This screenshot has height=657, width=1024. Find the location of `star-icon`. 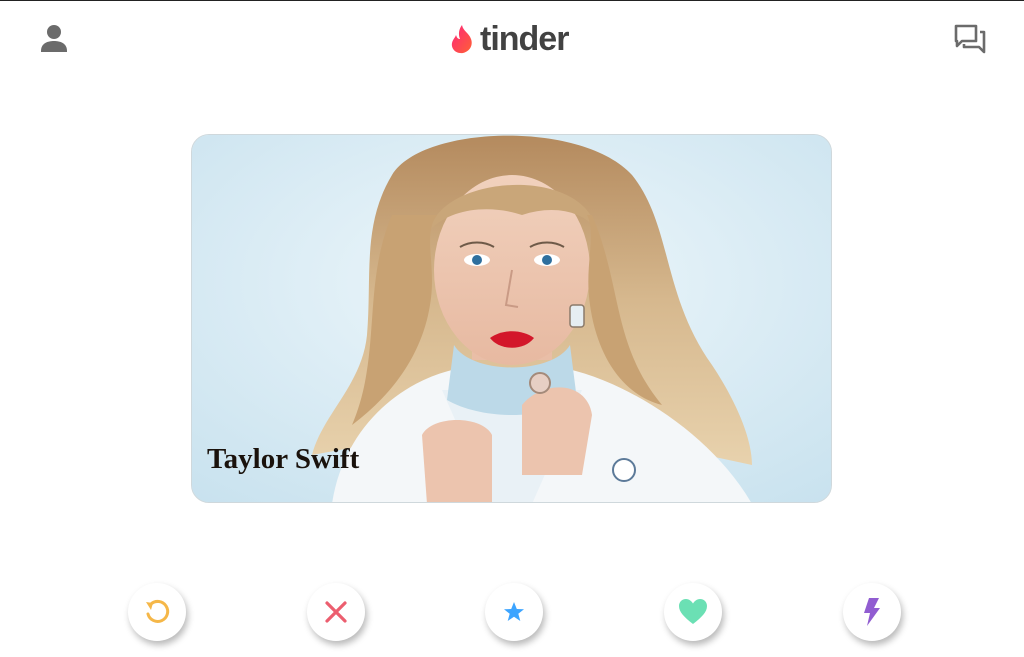

star-icon is located at coordinates (514, 611).